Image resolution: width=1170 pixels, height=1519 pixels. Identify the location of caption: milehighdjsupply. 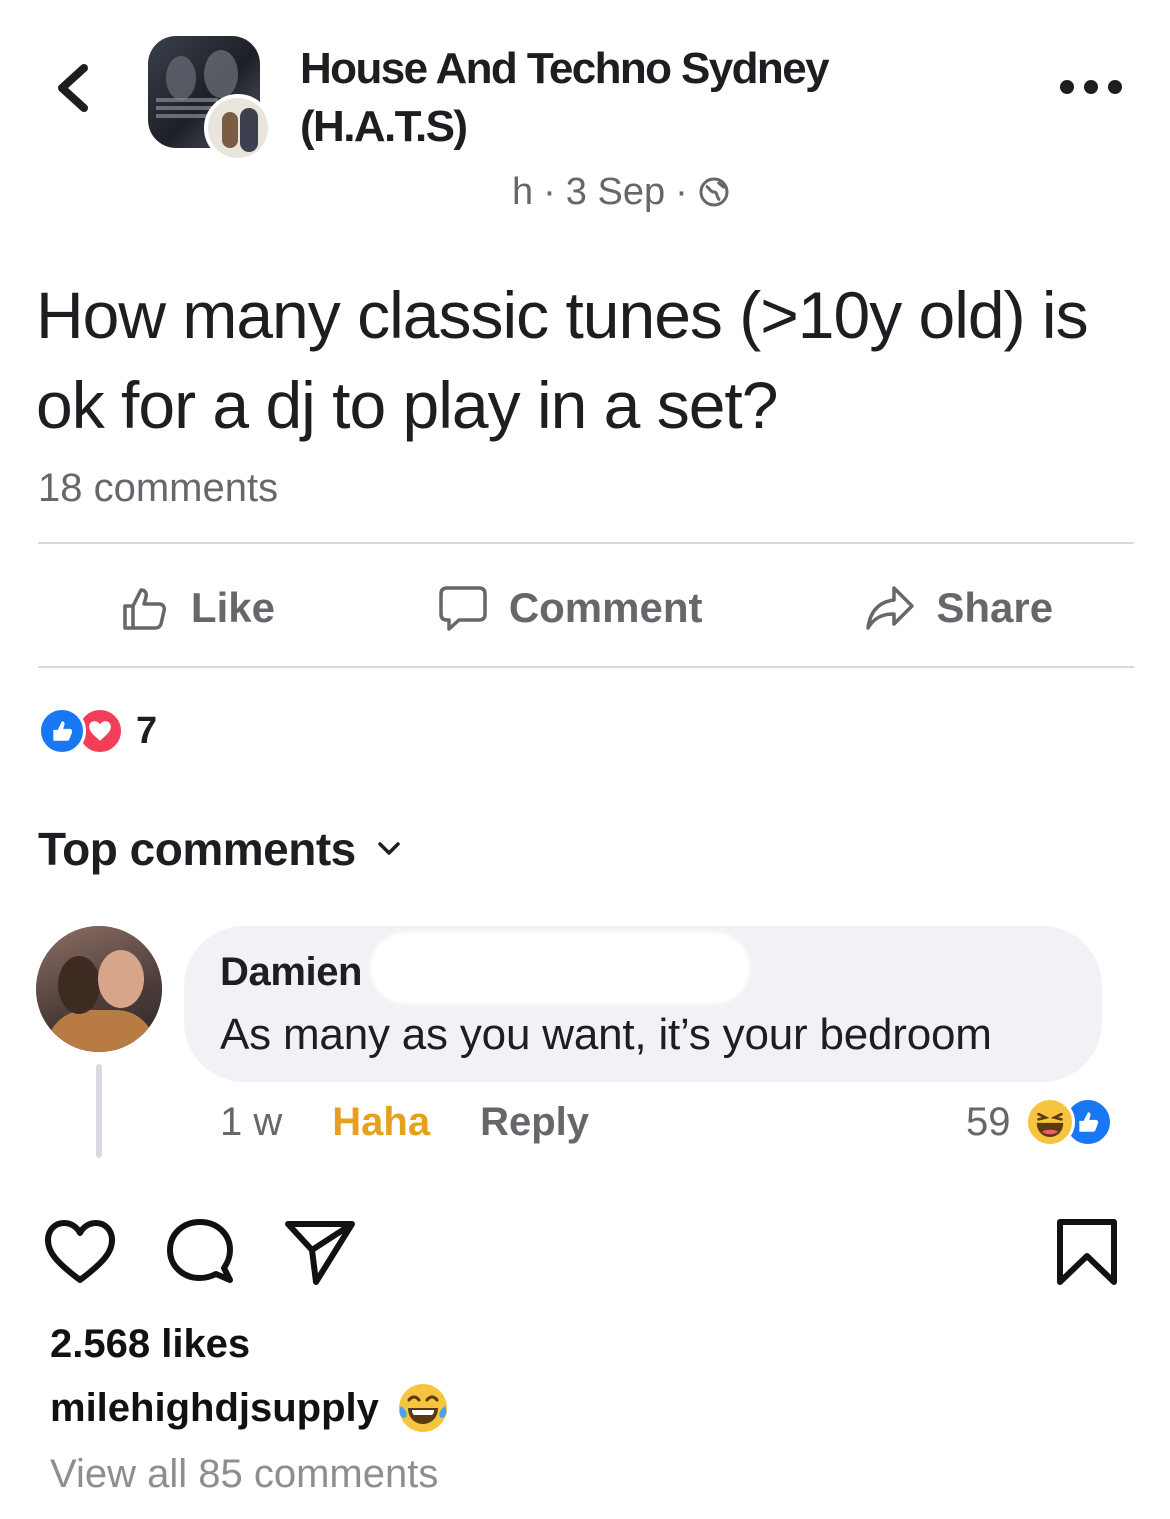
(250, 1408).